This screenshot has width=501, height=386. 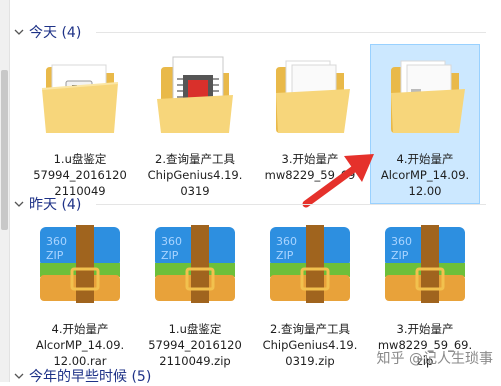 I want to click on watermark: 知乎 @记人生琐事, so click(x=434, y=359).